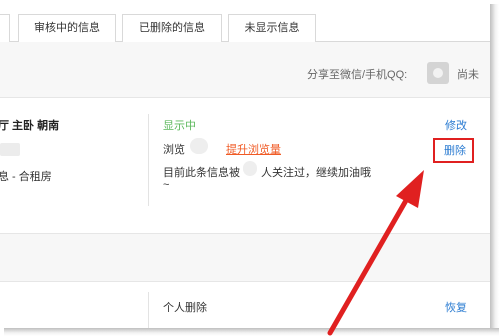 The width and height of the screenshot is (499, 336). Describe the element at coordinates (245, 305) in the screenshot. I see `listing-row-deleted: 个人删除 恢复` at that location.